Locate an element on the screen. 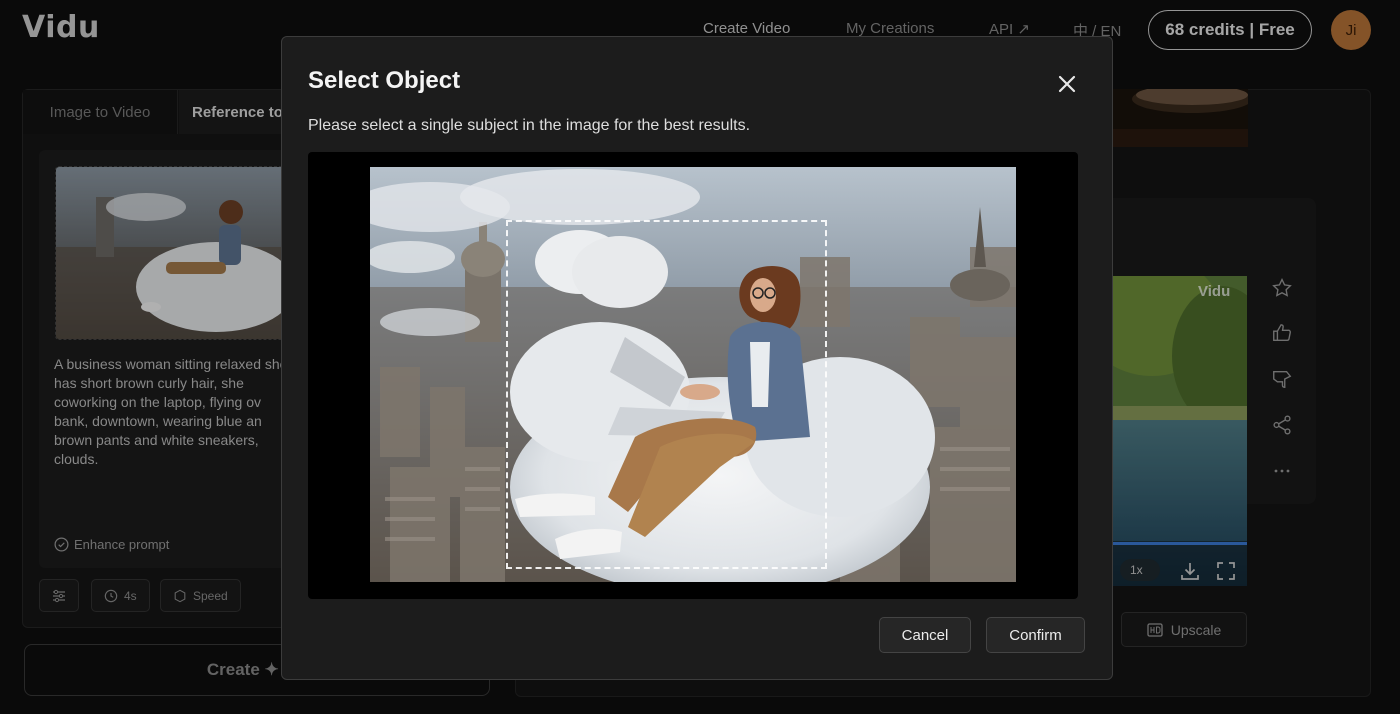  selection-box is located at coordinates (666, 394).